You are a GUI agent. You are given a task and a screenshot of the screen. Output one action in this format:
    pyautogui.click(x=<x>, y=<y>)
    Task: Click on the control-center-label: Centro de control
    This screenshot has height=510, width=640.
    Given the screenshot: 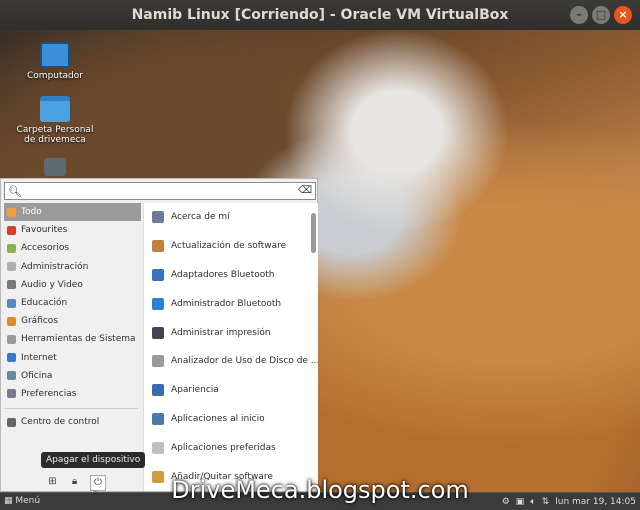 What is the action you would take?
    pyautogui.click(x=60, y=422)
    